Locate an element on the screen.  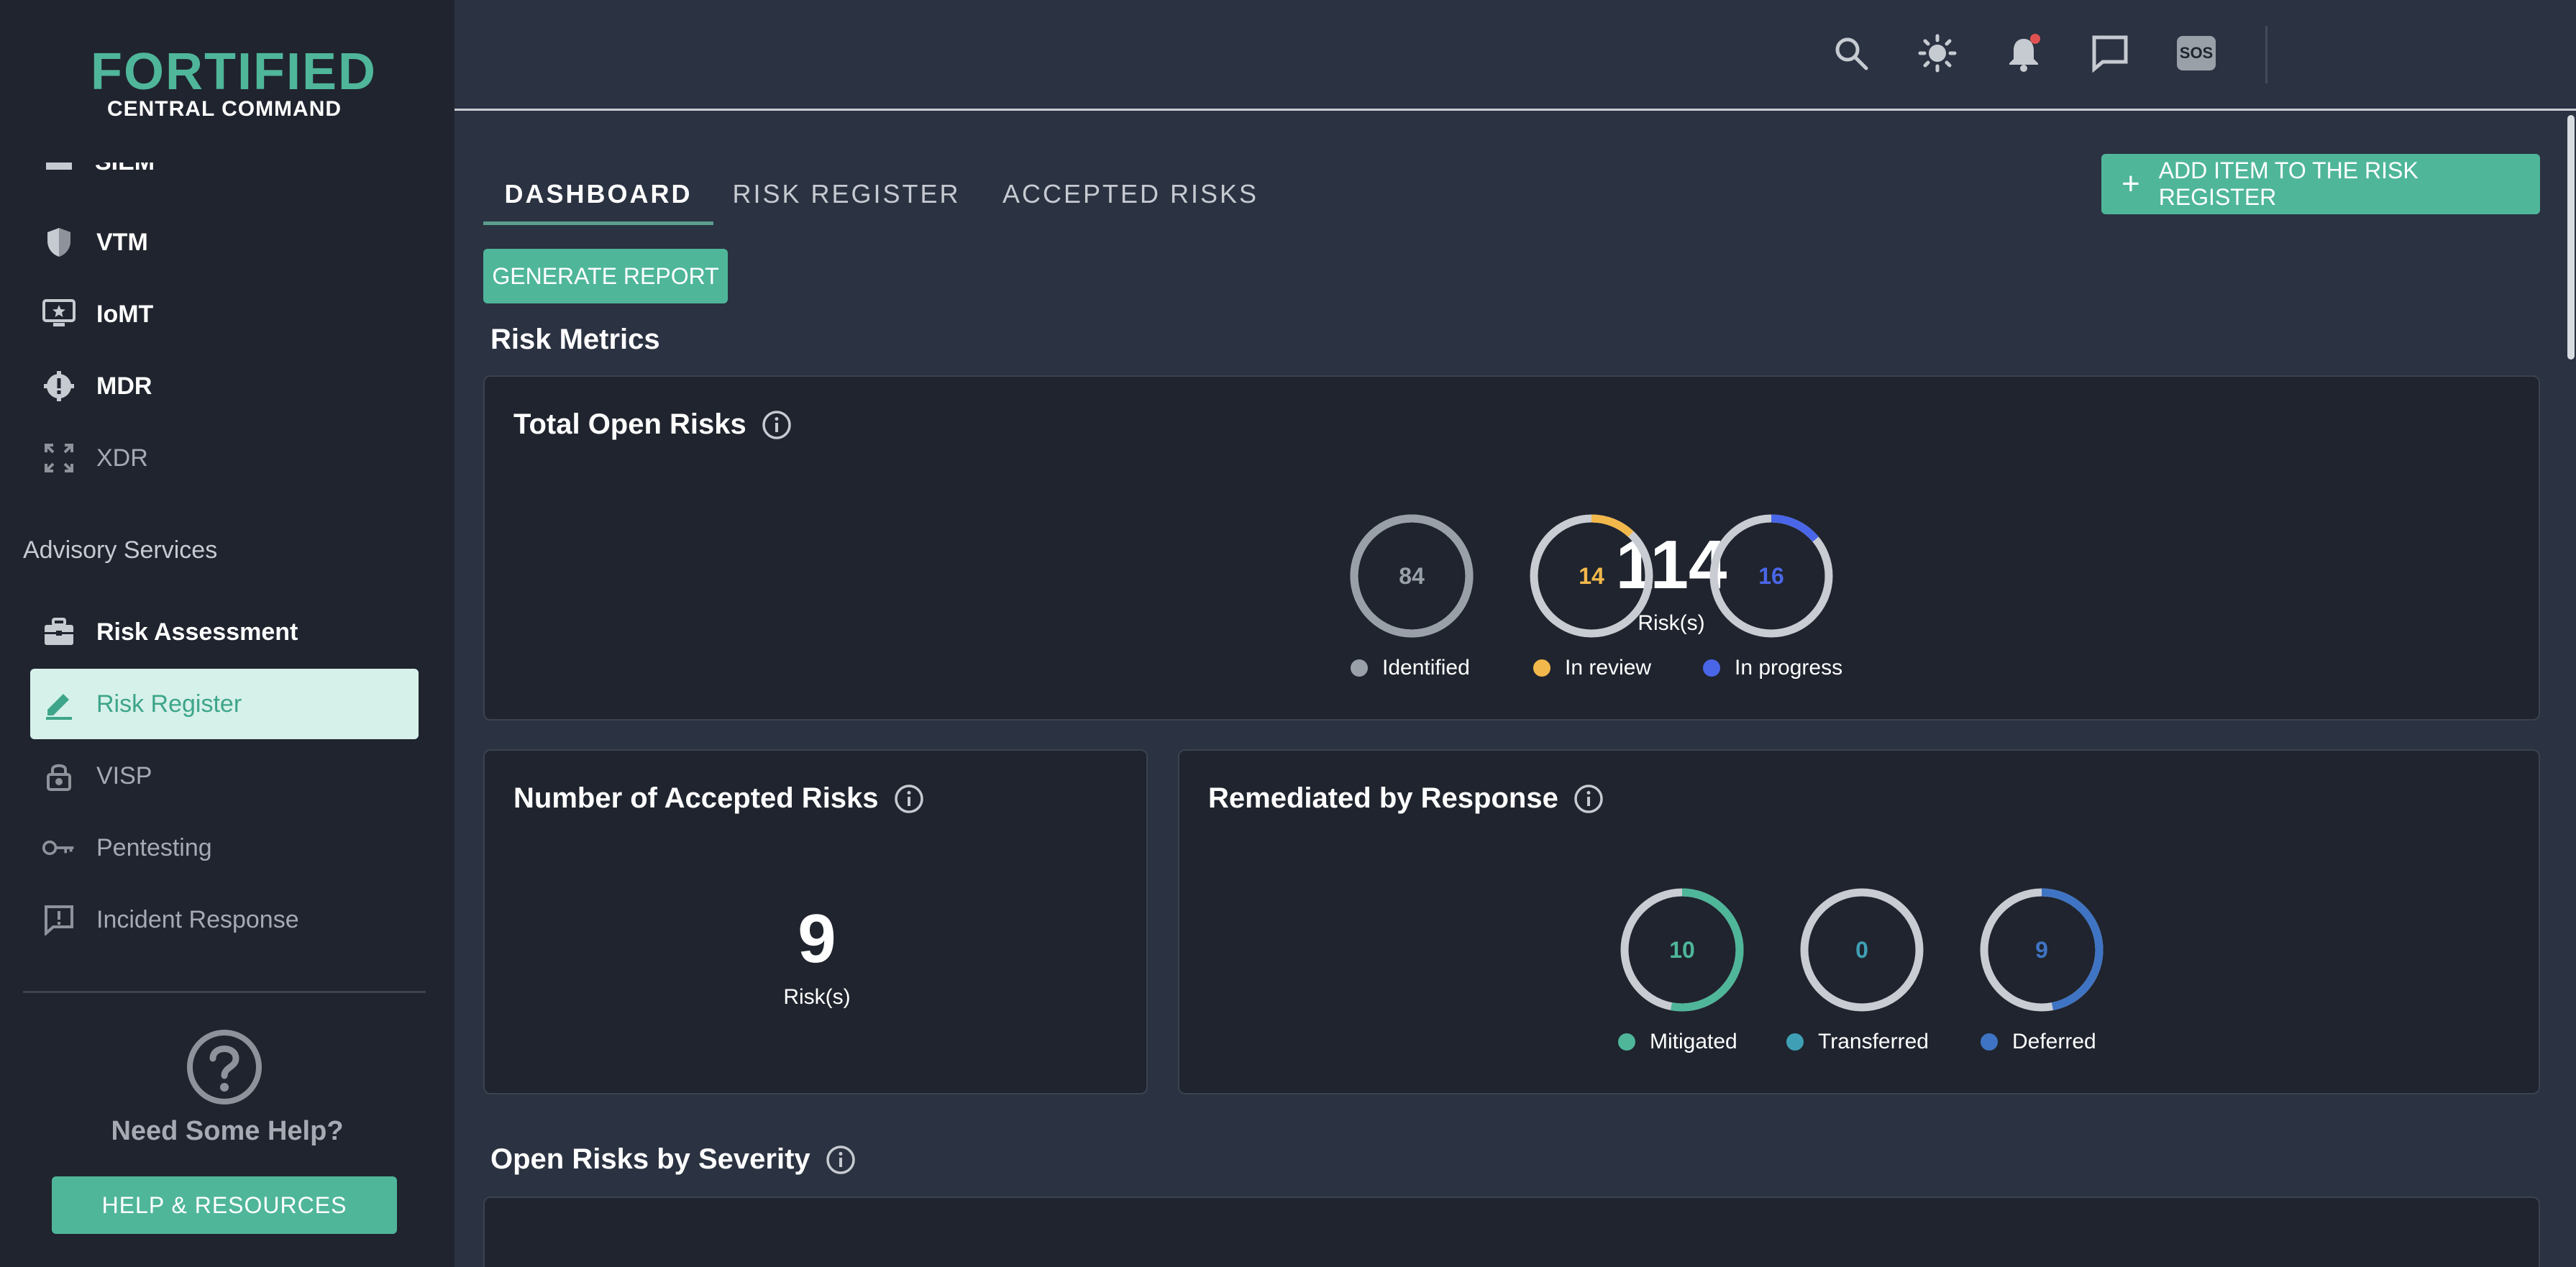
sidebar-item-label: MDR is located at coordinates (124, 386).